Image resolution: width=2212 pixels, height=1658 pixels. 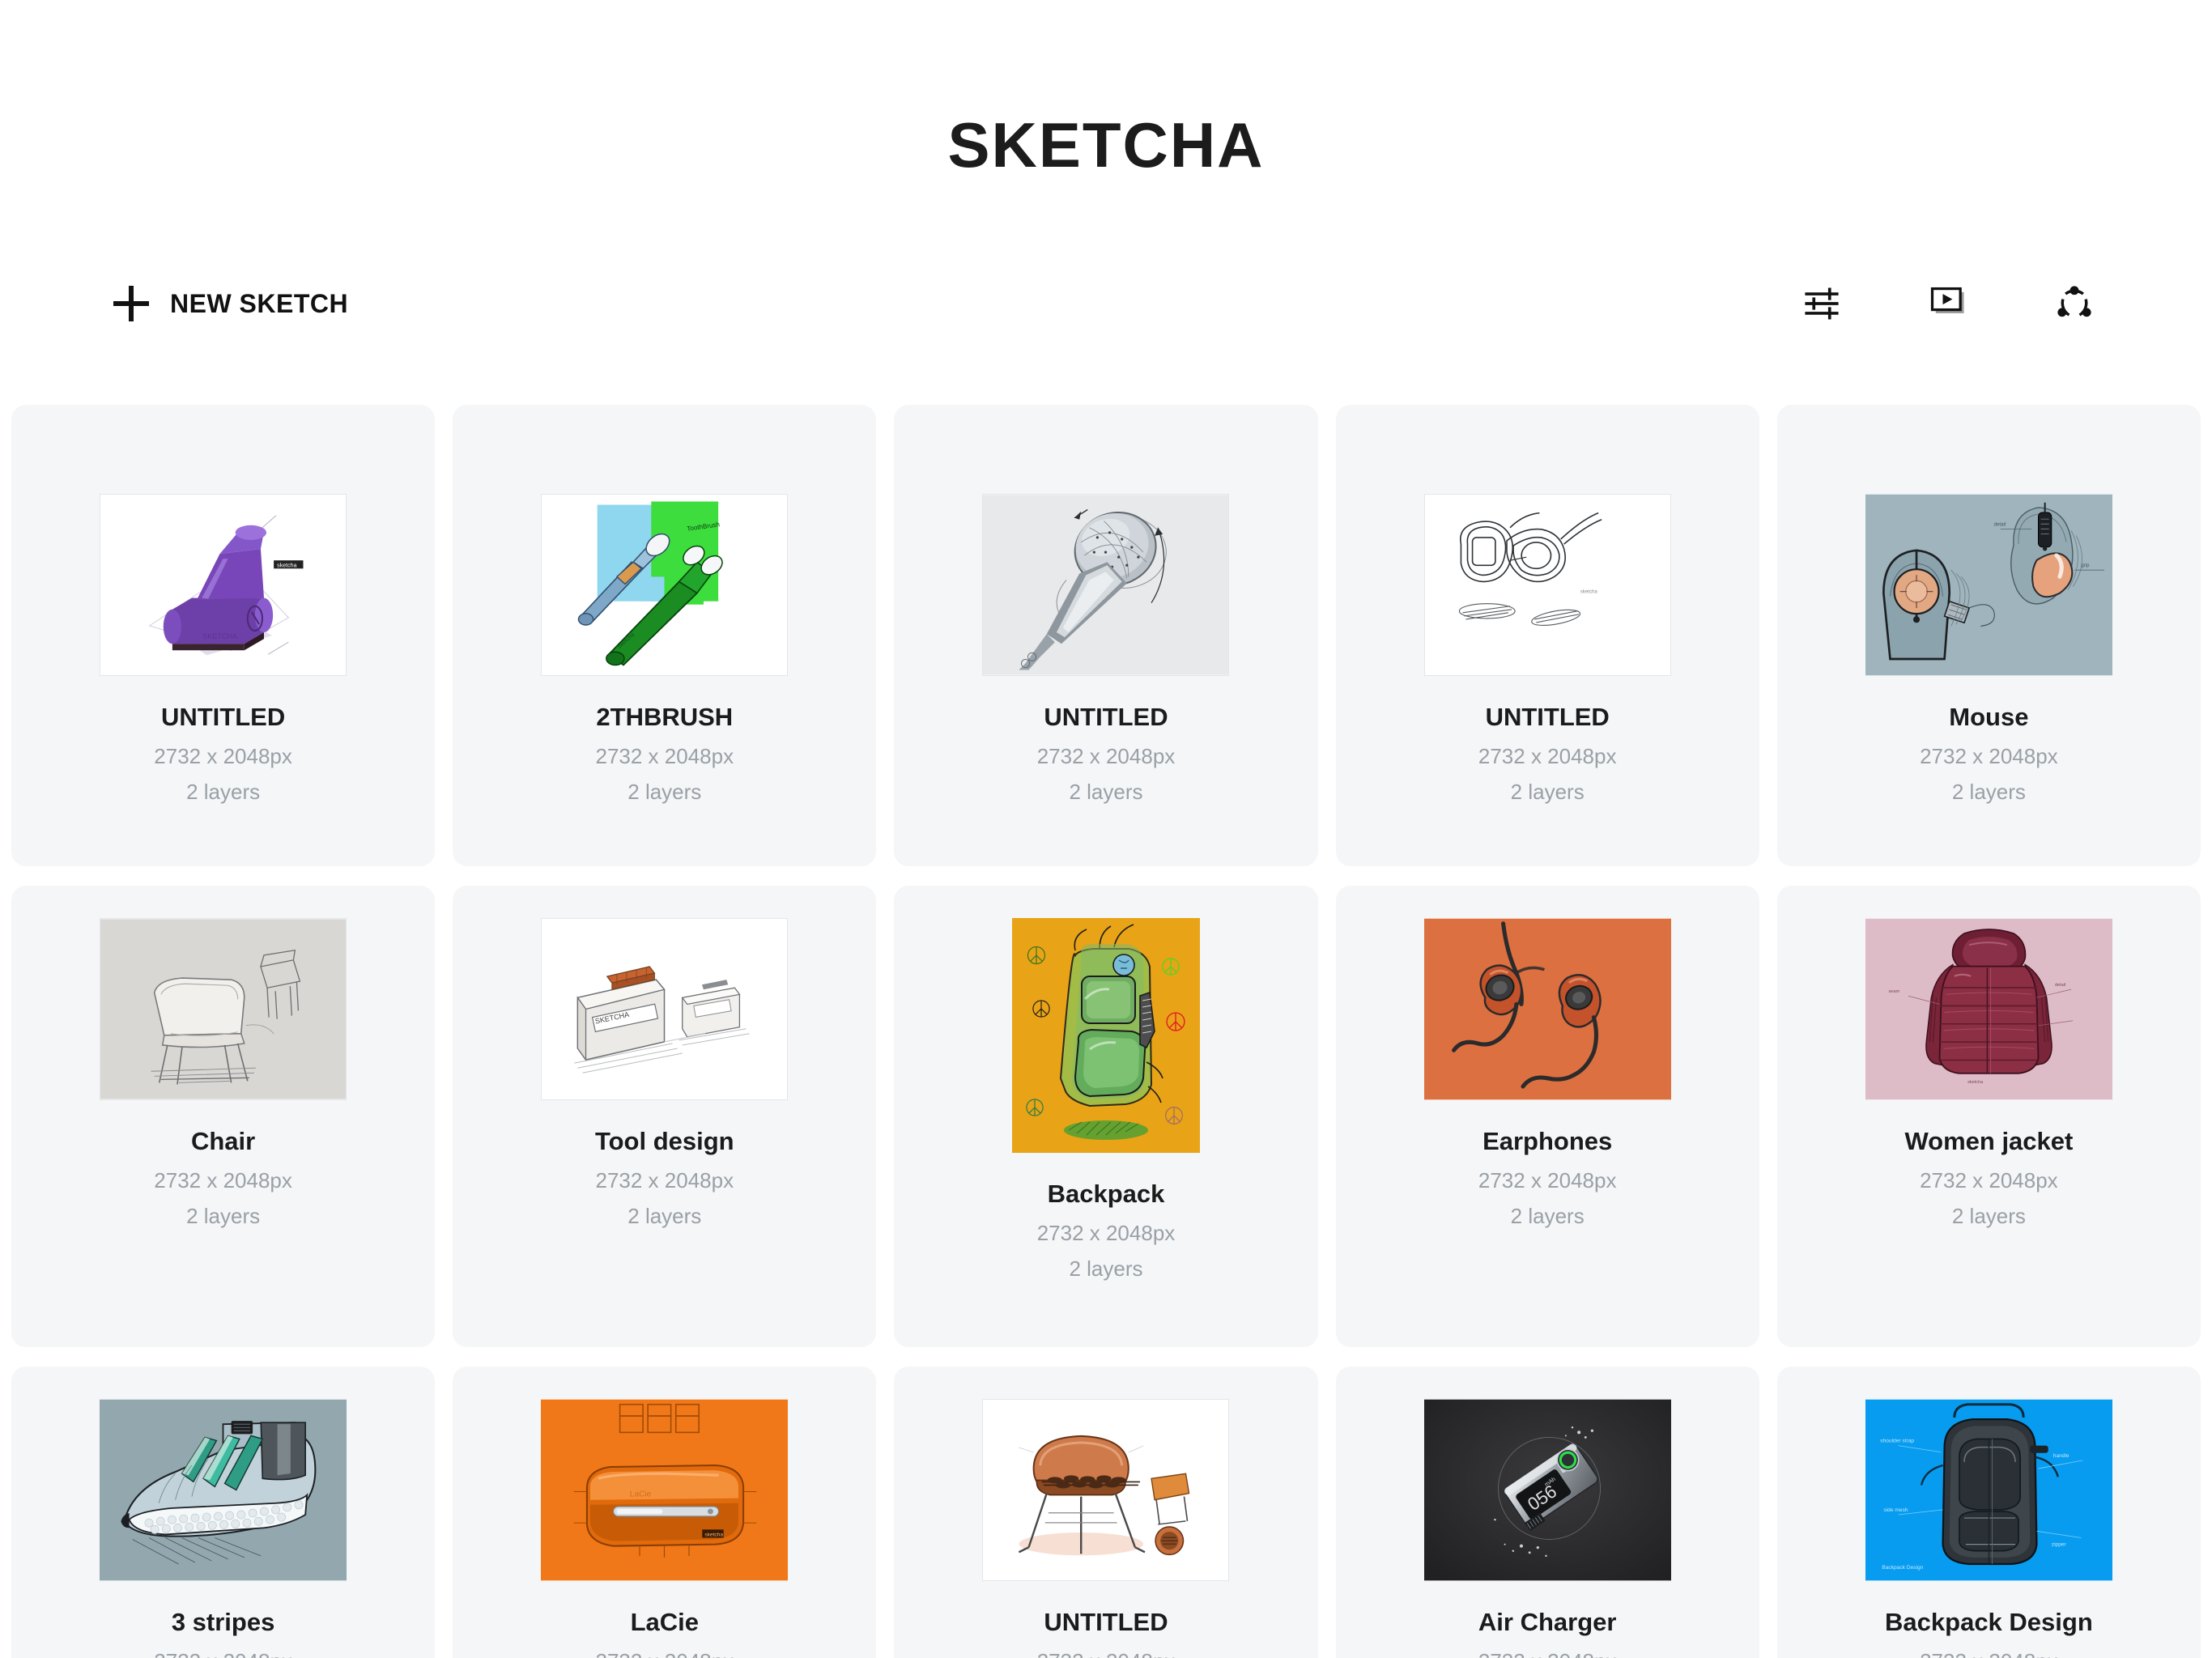 What do you see at coordinates (1989, 1622) in the screenshot?
I see `sketch-title: Backpack Design` at bounding box center [1989, 1622].